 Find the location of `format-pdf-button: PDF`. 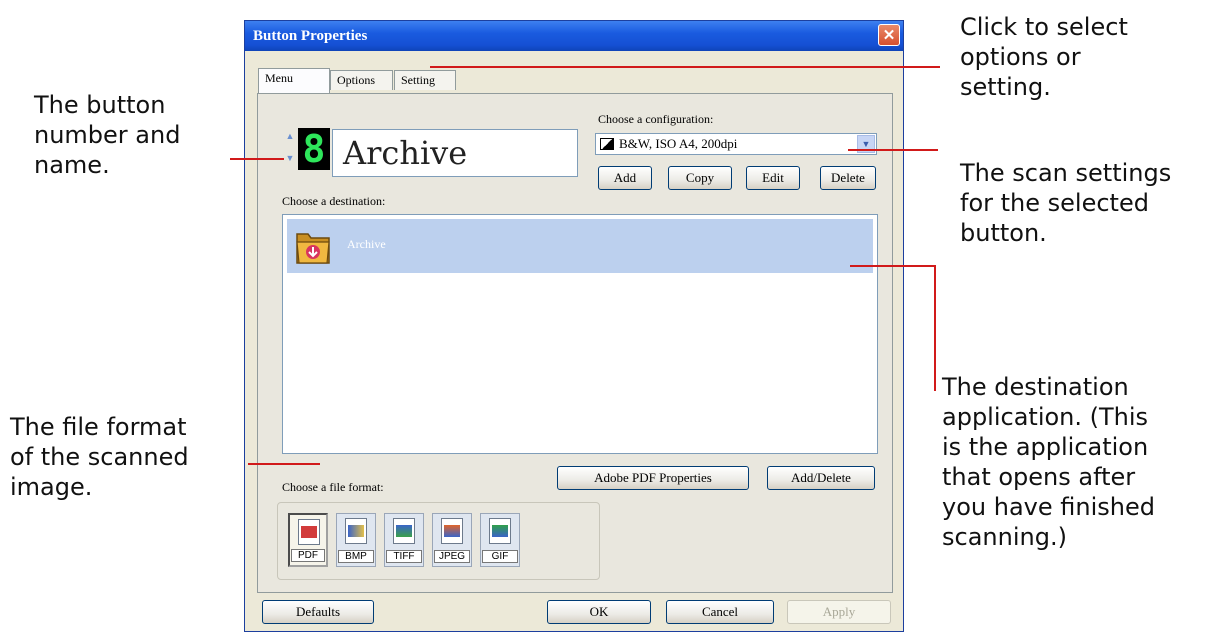

format-pdf-button: PDF is located at coordinates (308, 540).